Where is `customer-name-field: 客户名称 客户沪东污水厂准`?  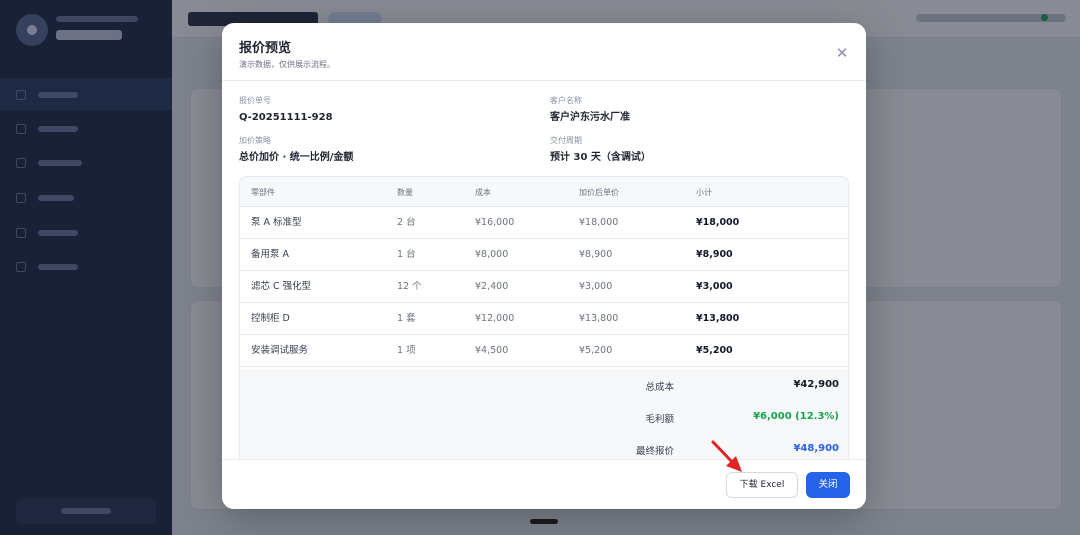
customer-name-field: 客户名称 客户沪东污水厂准 is located at coordinates (590, 109).